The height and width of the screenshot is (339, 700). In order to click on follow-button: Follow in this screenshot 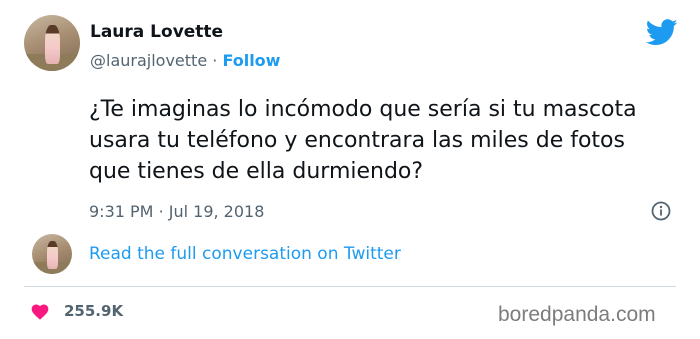, I will do `click(251, 60)`.